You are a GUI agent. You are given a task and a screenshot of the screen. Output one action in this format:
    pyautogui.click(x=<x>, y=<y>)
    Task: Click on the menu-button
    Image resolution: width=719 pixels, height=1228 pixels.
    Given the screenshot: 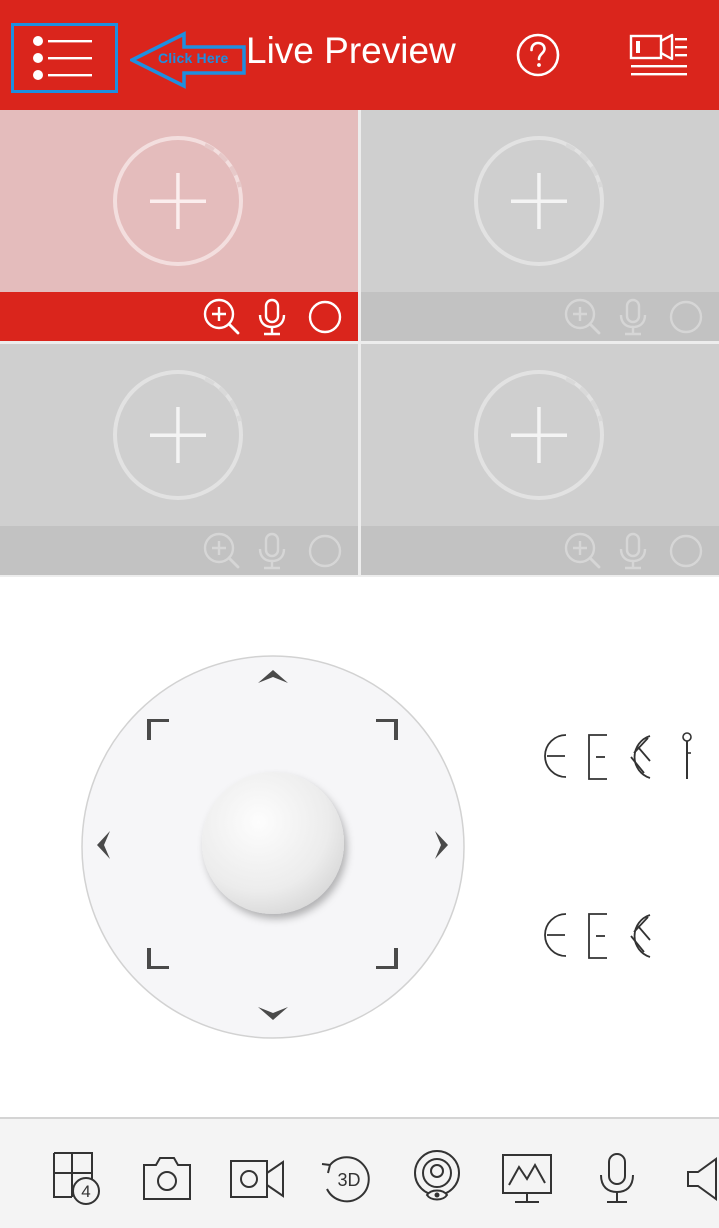 What is the action you would take?
    pyautogui.click(x=64, y=58)
    